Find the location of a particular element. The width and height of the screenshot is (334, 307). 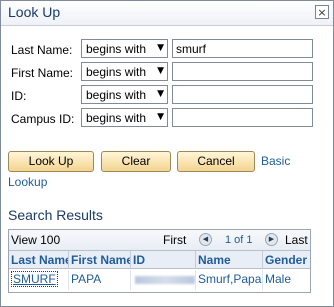

result-last-name-link: SMURF is located at coordinates (34, 279).